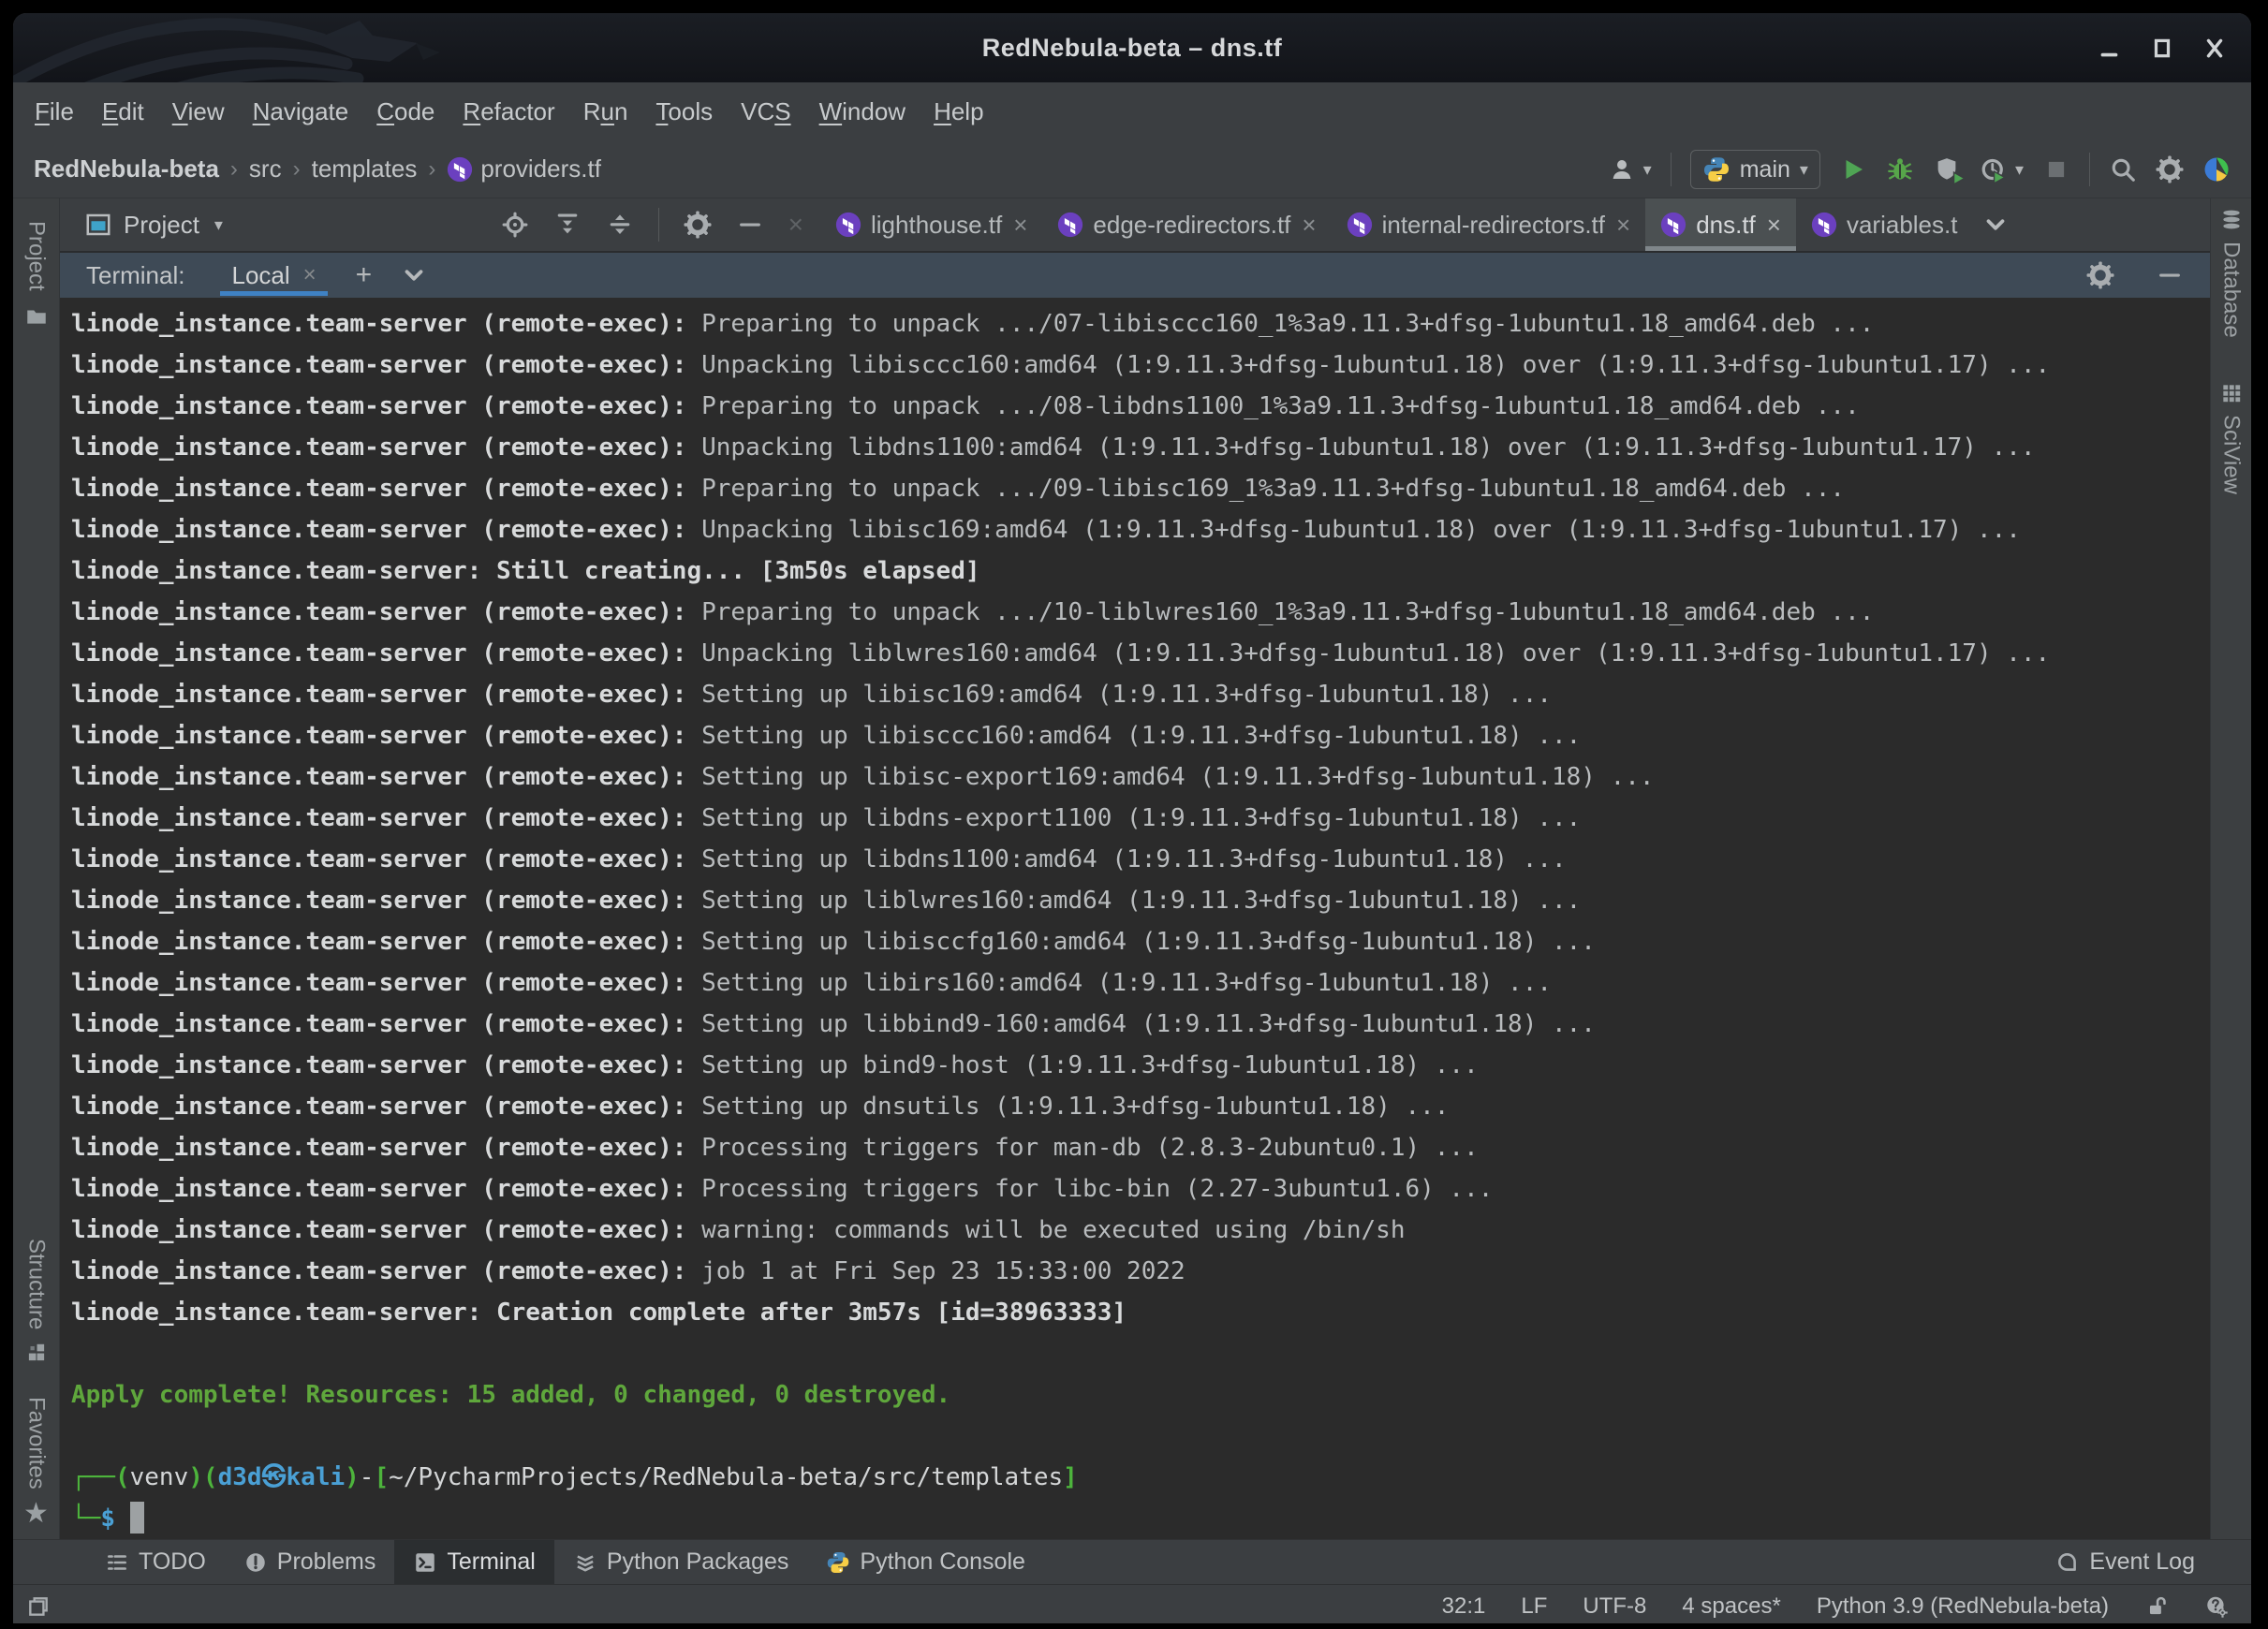 Image resolution: width=2268 pixels, height=1629 pixels. I want to click on close-icon: ×, so click(795, 225).